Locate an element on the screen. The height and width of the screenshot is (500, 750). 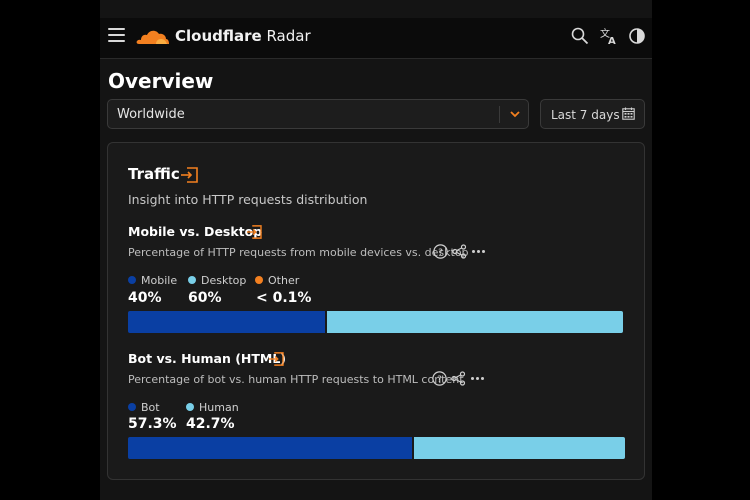
mobile-desktop-title: Mobile vs. Desktop is located at coordinates (195, 231).